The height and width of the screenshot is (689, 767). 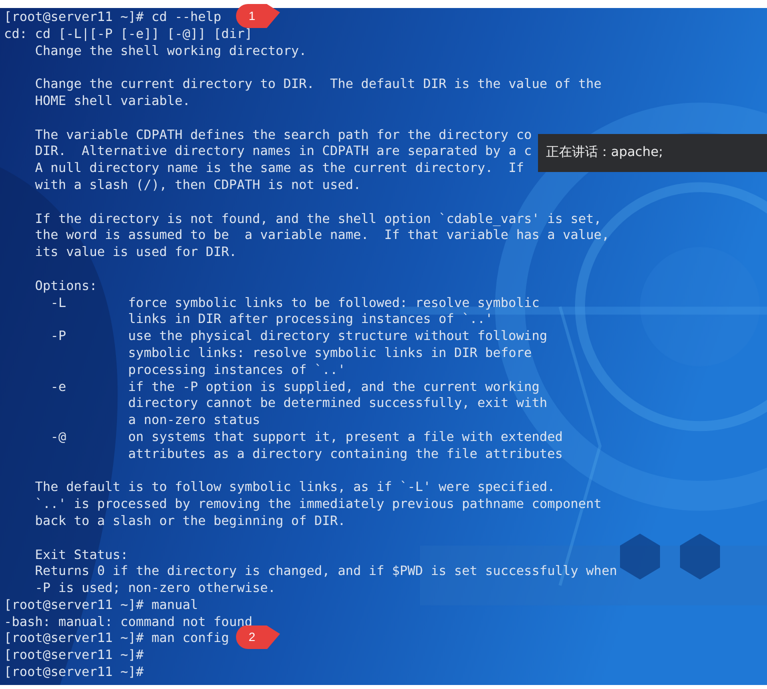 What do you see at coordinates (338, 337) in the screenshot?
I see `output-line: use the physical directory structure without following` at bounding box center [338, 337].